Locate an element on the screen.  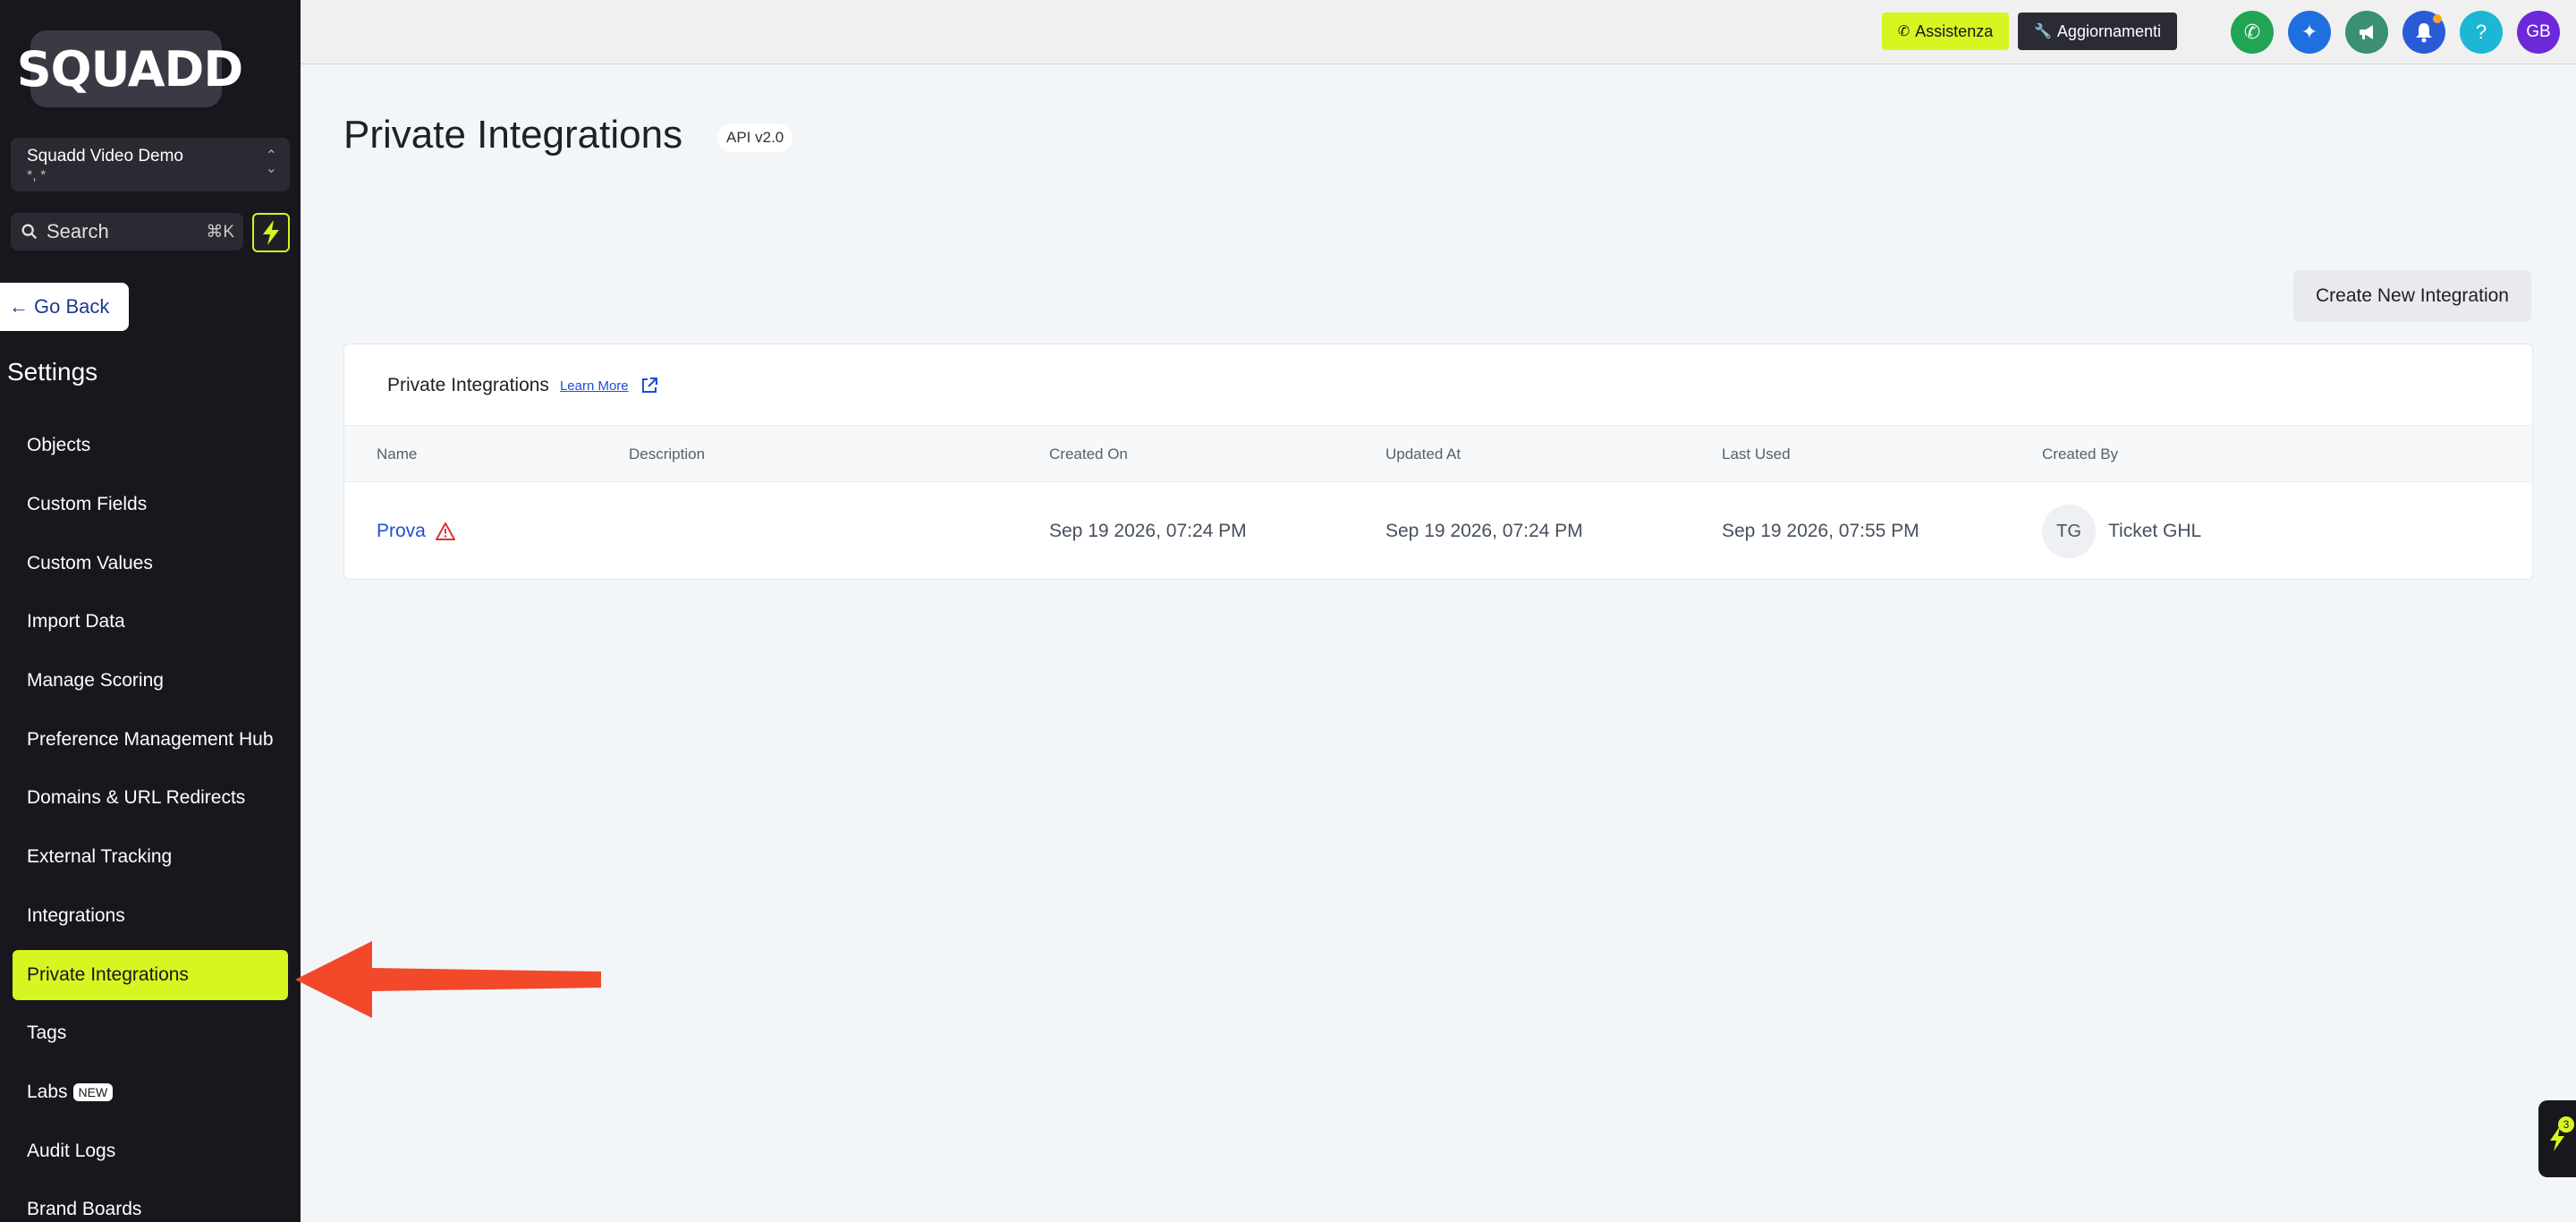
updated-at-value: Sep 19 2026, 07:24 PM is located at coordinates (1484, 531).